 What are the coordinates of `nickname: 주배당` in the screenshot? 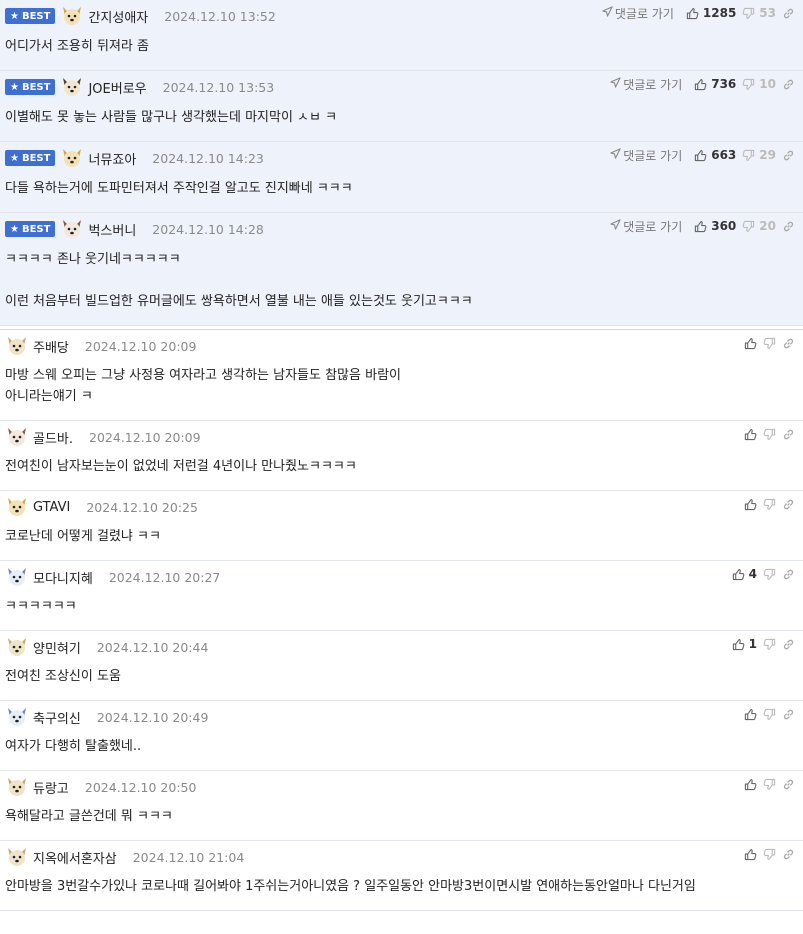 It's located at (51, 346).